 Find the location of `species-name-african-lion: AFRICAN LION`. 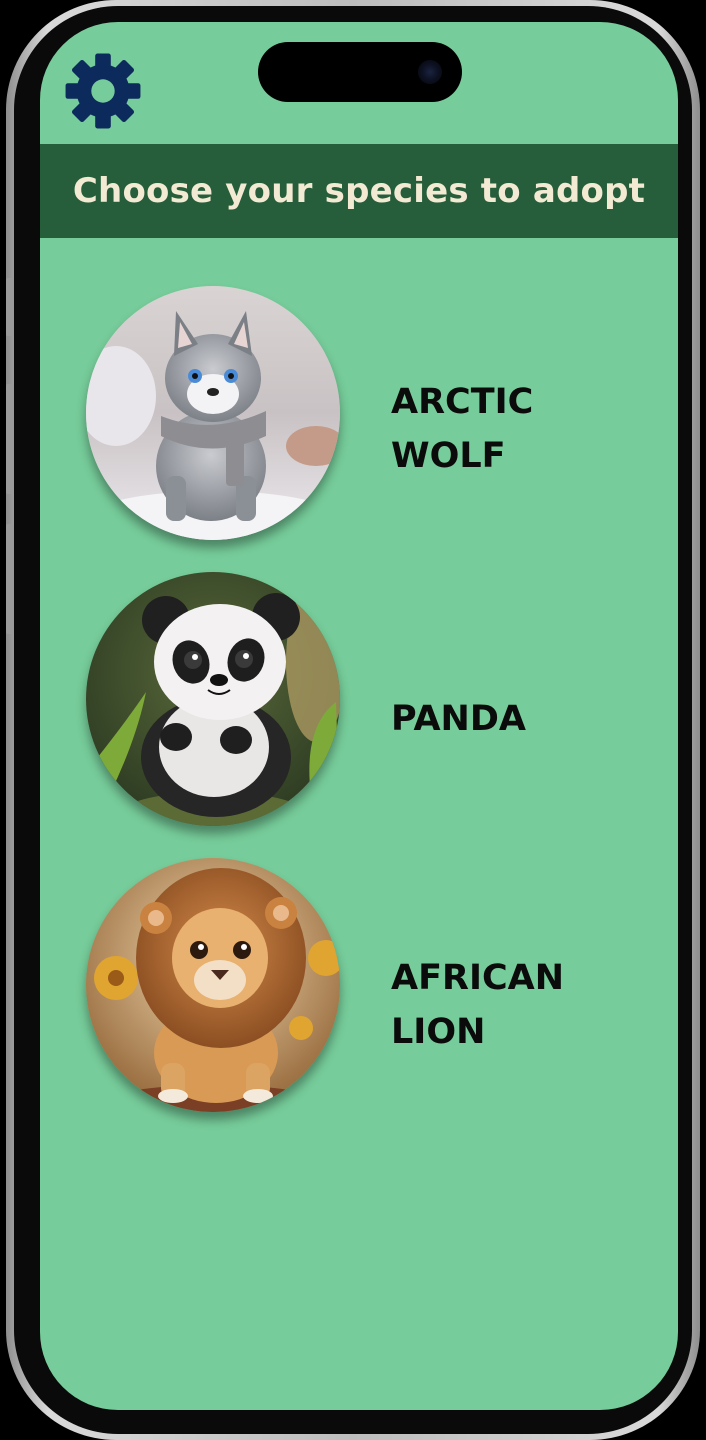

species-name-african-lion: AFRICAN LION is located at coordinates (478, 1005).